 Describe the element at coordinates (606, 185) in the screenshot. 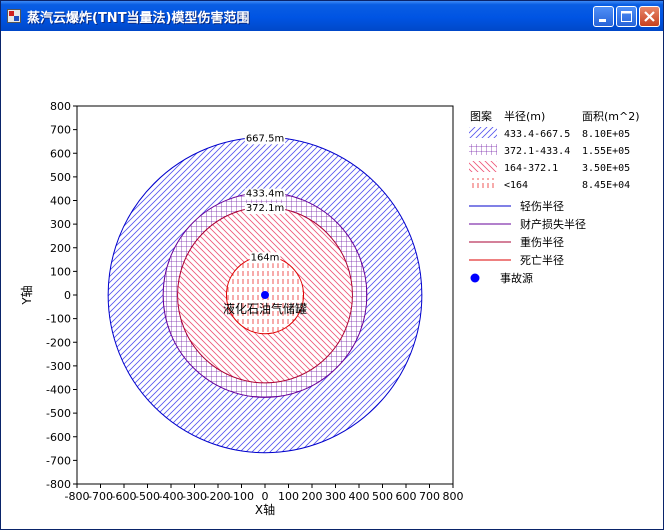

I see `legend-area: 8.45E+04` at that location.